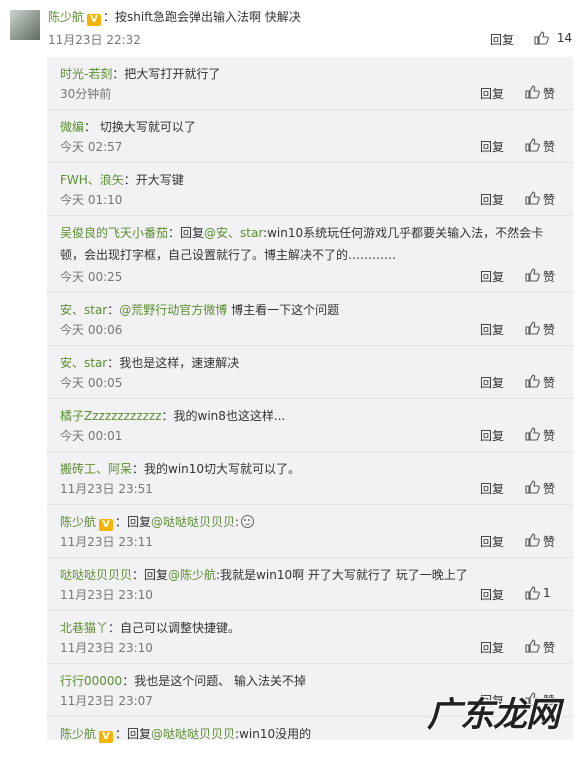 Image resolution: width=581 pixels, height=757 pixels. Describe the element at coordinates (502, 39) in the screenshot. I see `main-reply-button: 回复` at that location.